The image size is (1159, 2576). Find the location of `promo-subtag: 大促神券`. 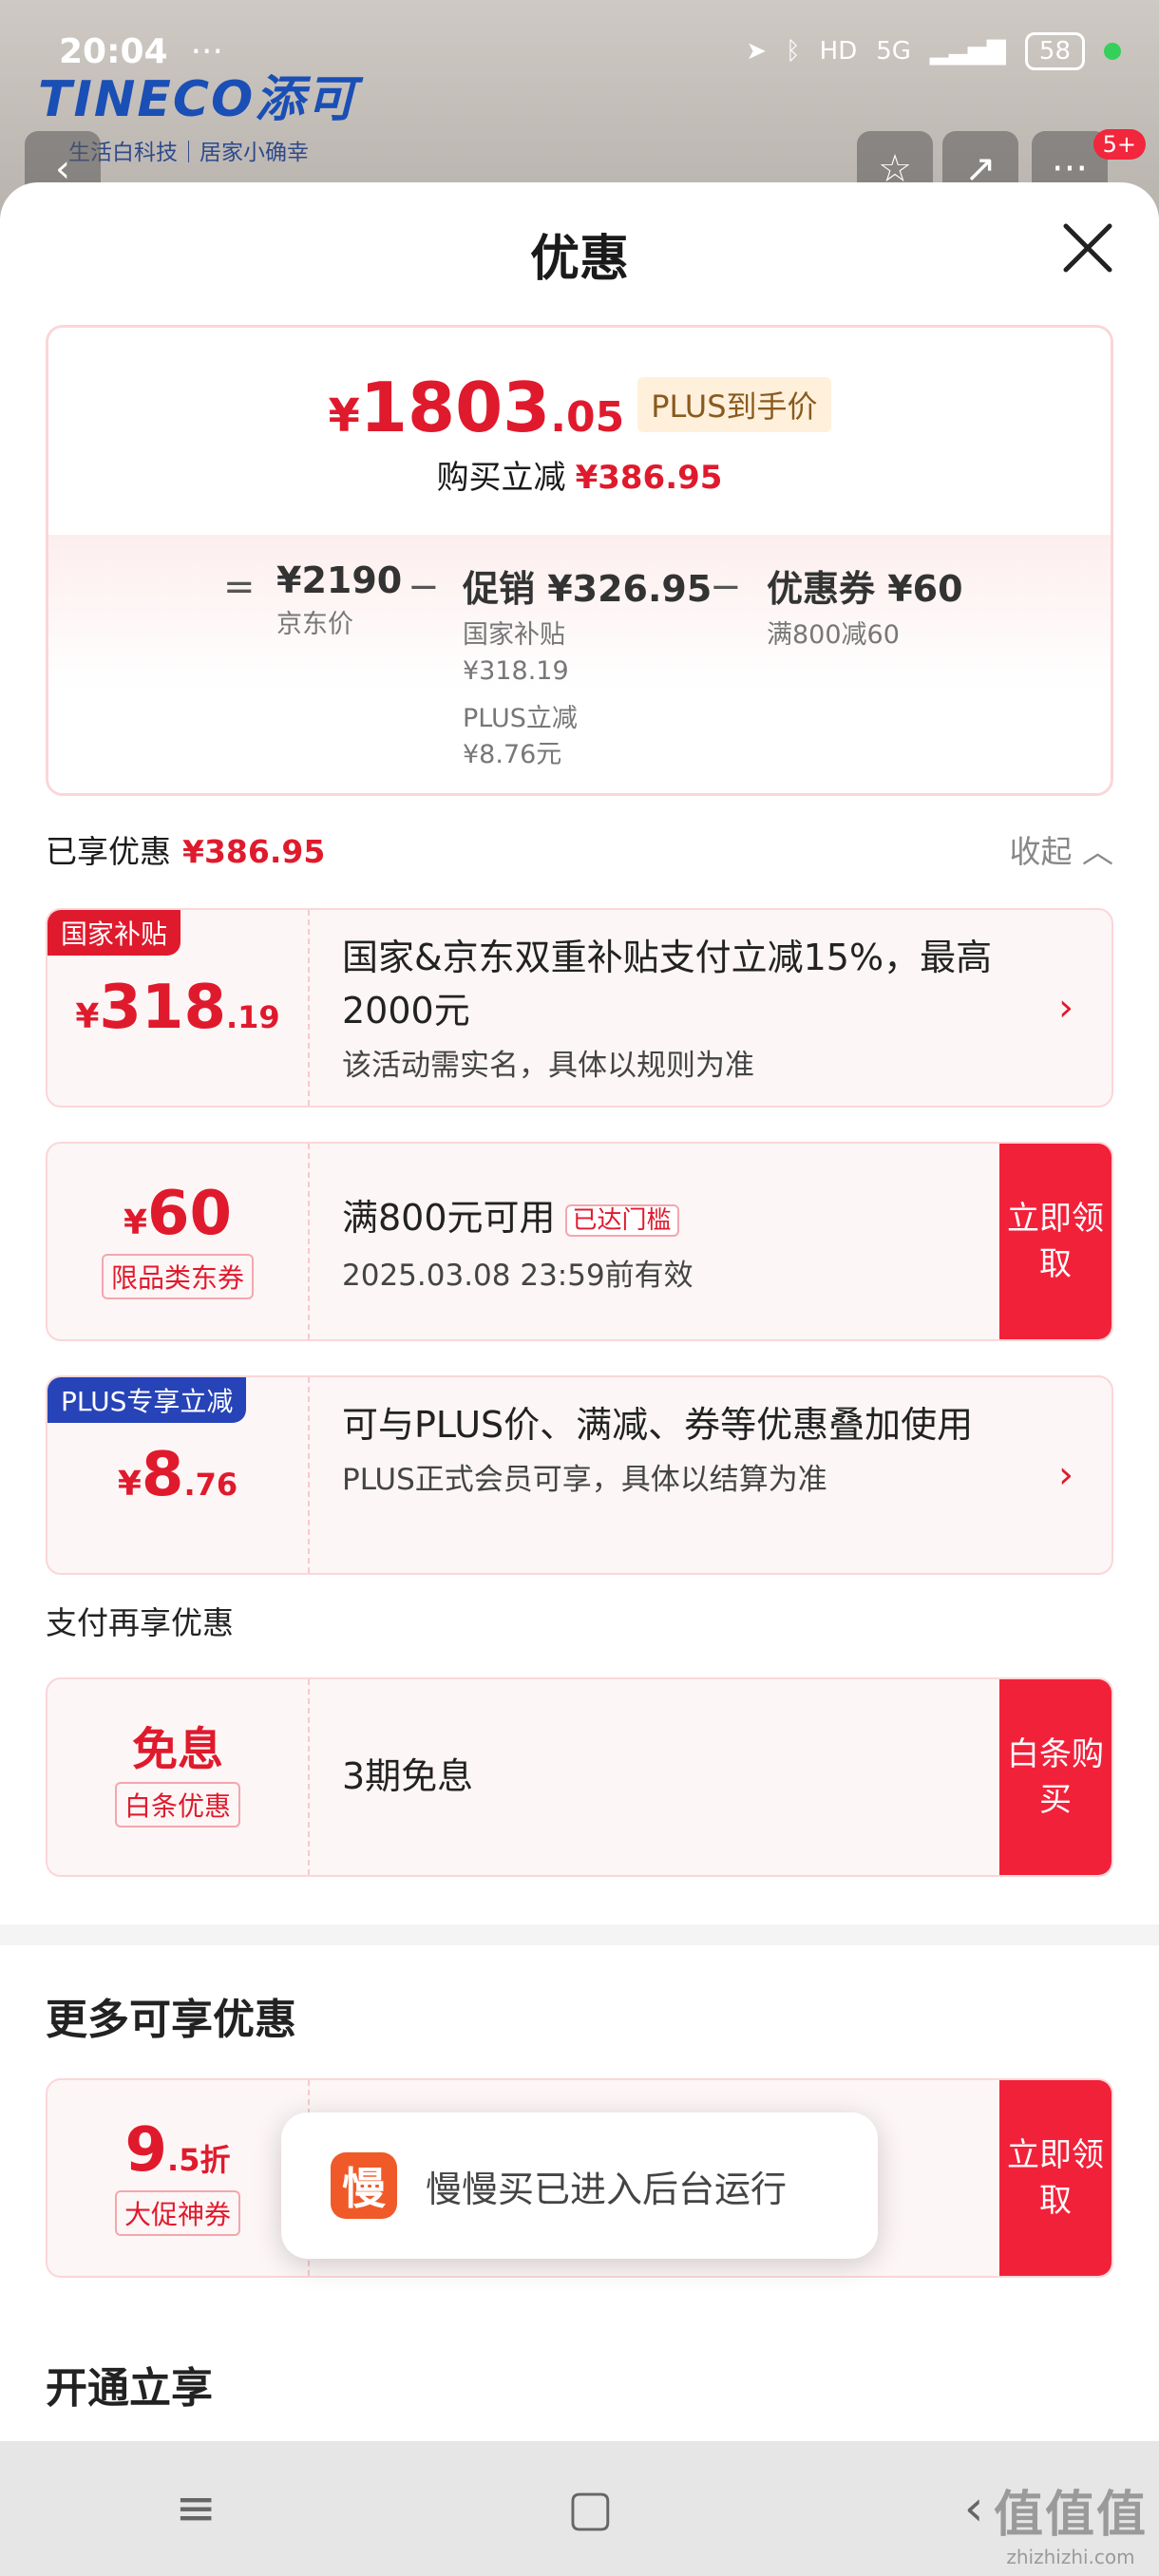

promo-subtag: 大促神券 is located at coordinates (177, 2213).